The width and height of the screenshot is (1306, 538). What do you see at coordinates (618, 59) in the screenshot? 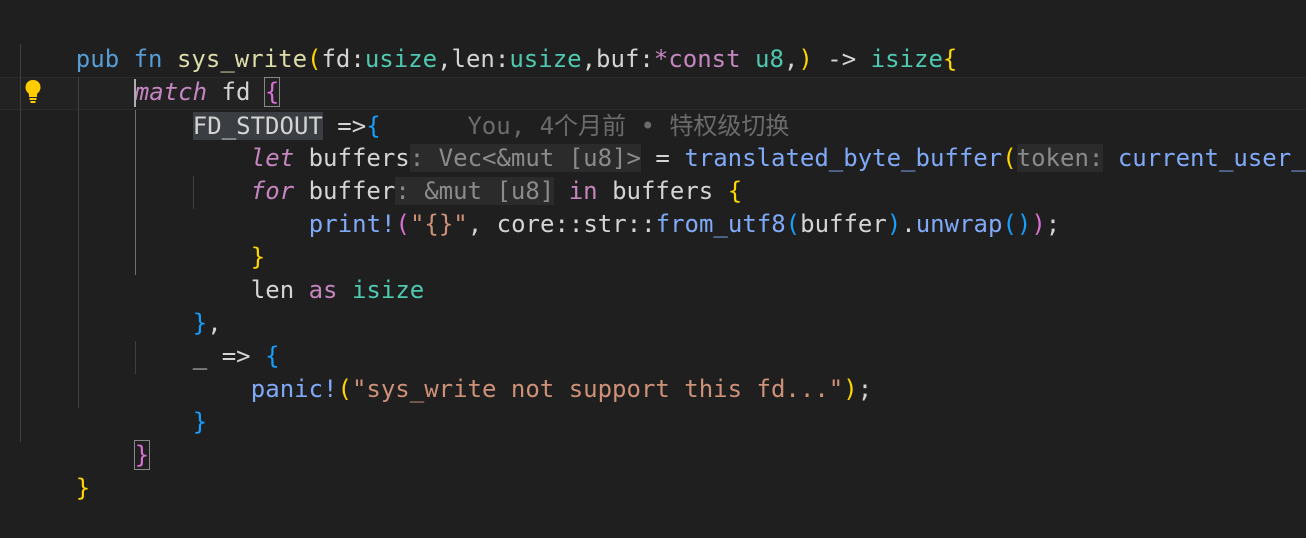
I see `param: buf` at bounding box center [618, 59].